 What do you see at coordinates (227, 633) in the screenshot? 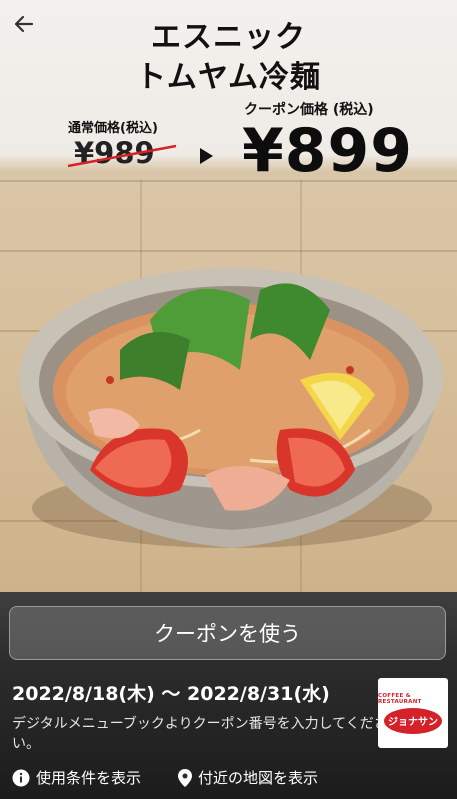
I see `use-coupon-button: クーポンを使う` at bounding box center [227, 633].